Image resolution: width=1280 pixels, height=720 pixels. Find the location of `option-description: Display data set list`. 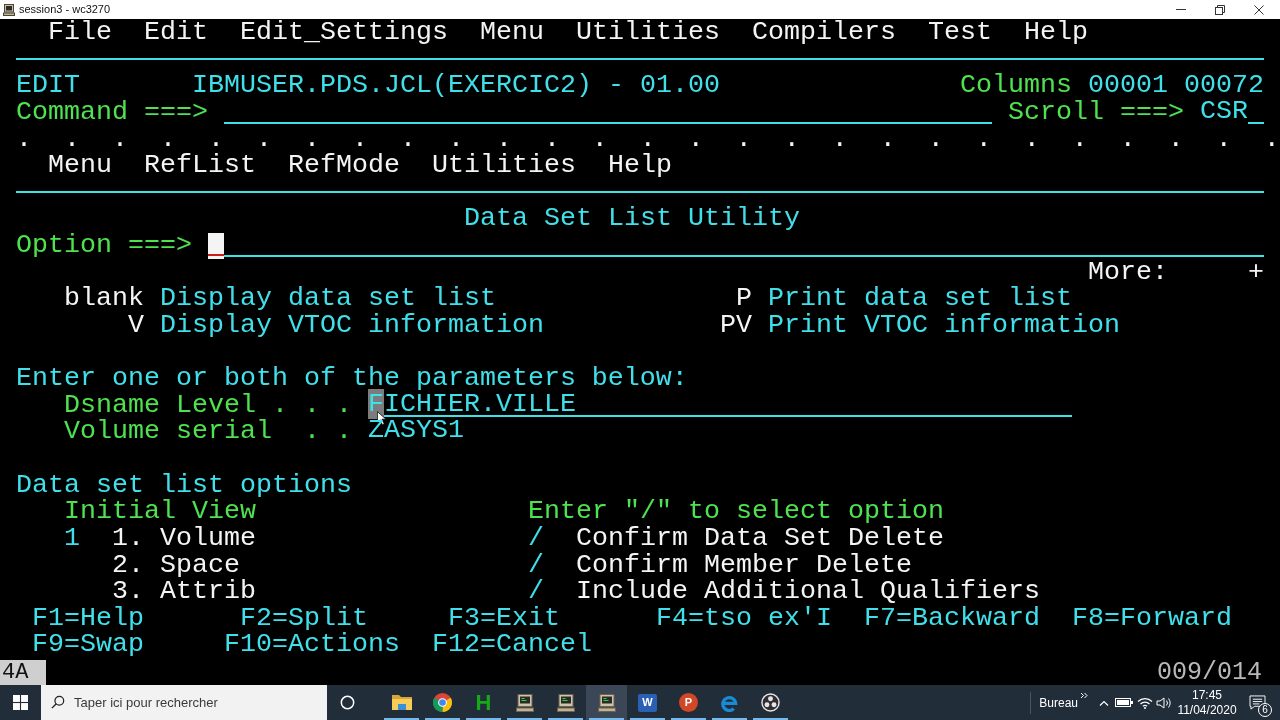

option-description: Display data set list is located at coordinates (328, 298).